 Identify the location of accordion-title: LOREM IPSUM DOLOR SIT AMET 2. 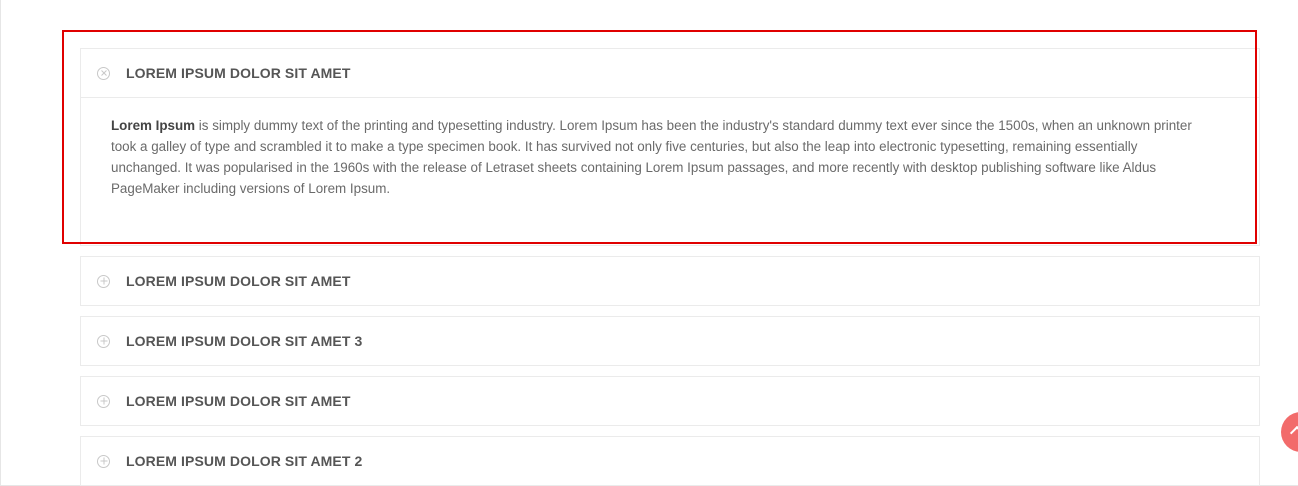
(244, 461).